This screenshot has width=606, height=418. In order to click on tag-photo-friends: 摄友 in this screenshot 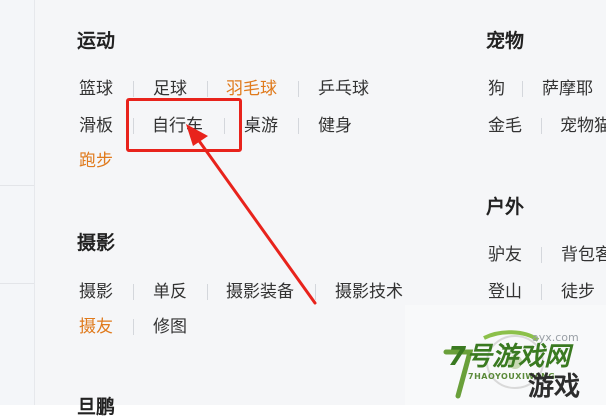, I will do `click(96, 327)`.